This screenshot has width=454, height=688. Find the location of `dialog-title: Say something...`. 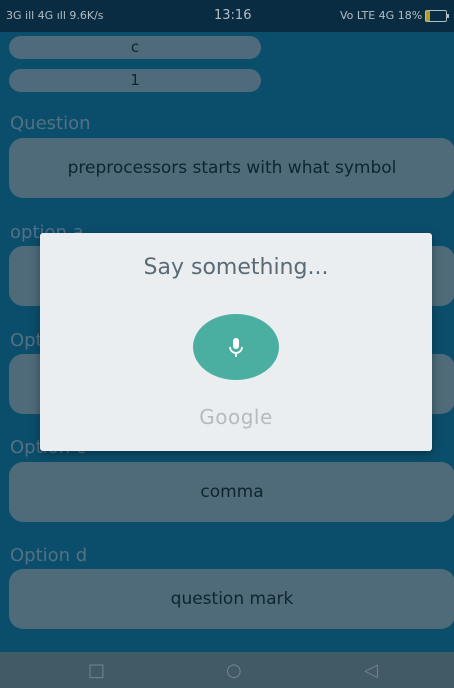

dialog-title: Say something... is located at coordinates (236, 267).